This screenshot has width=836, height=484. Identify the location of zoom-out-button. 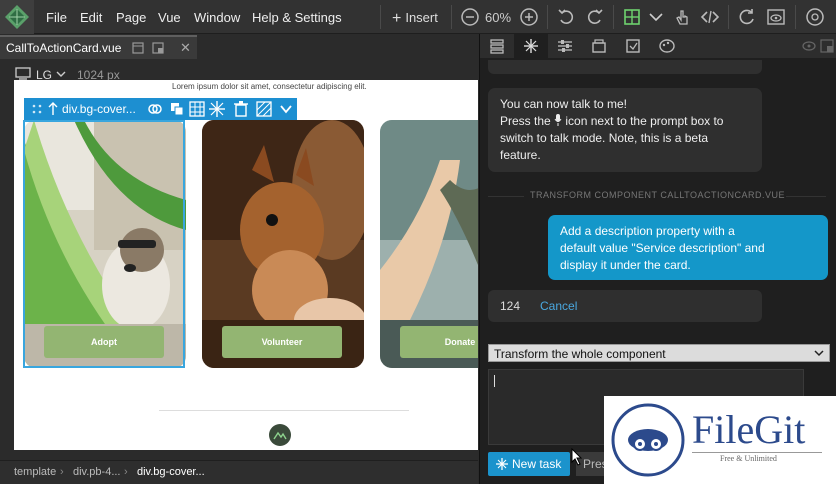
(470, 17).